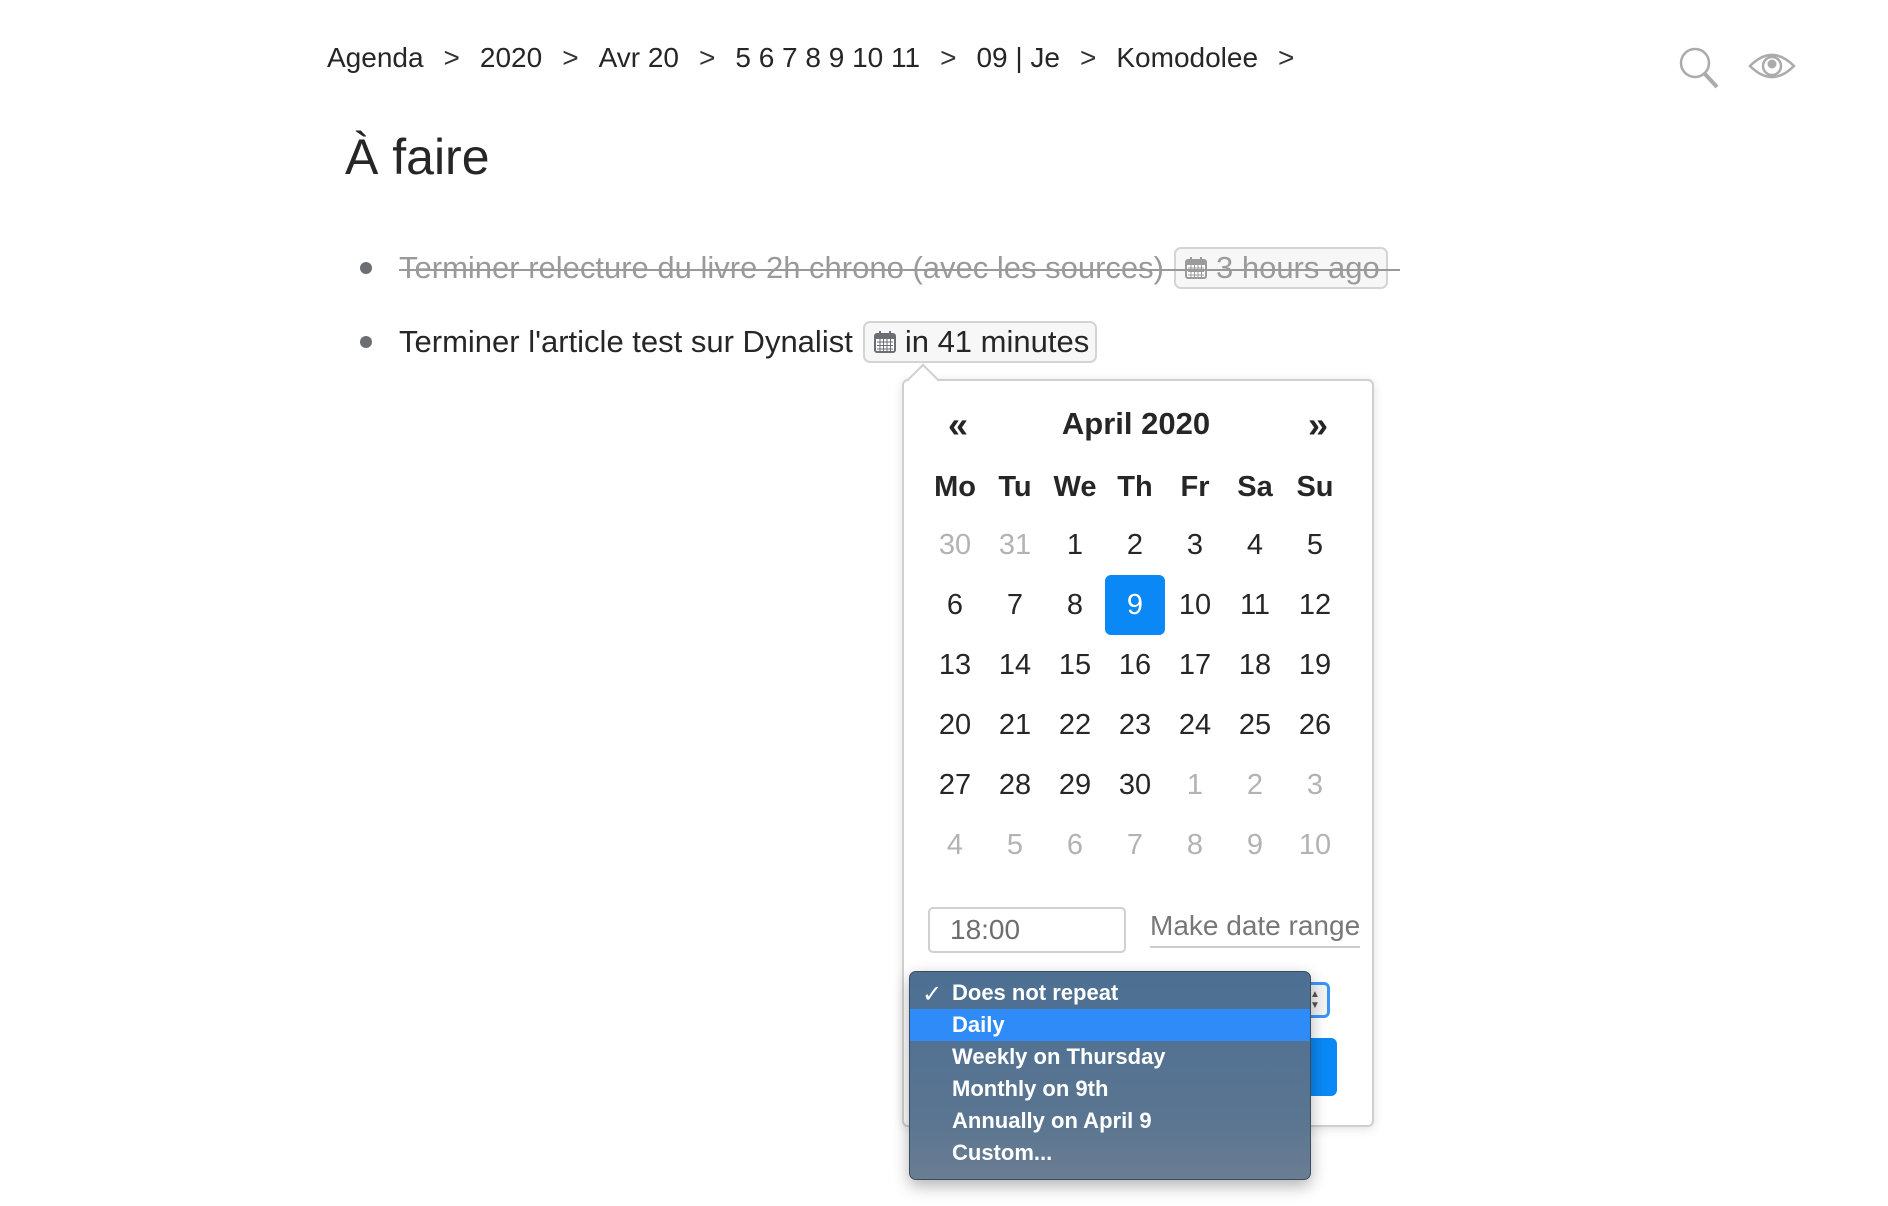 The height and width of the screenshot is (1206, 1888). I want to click on weekday-header: Mo, so click(955, 487).